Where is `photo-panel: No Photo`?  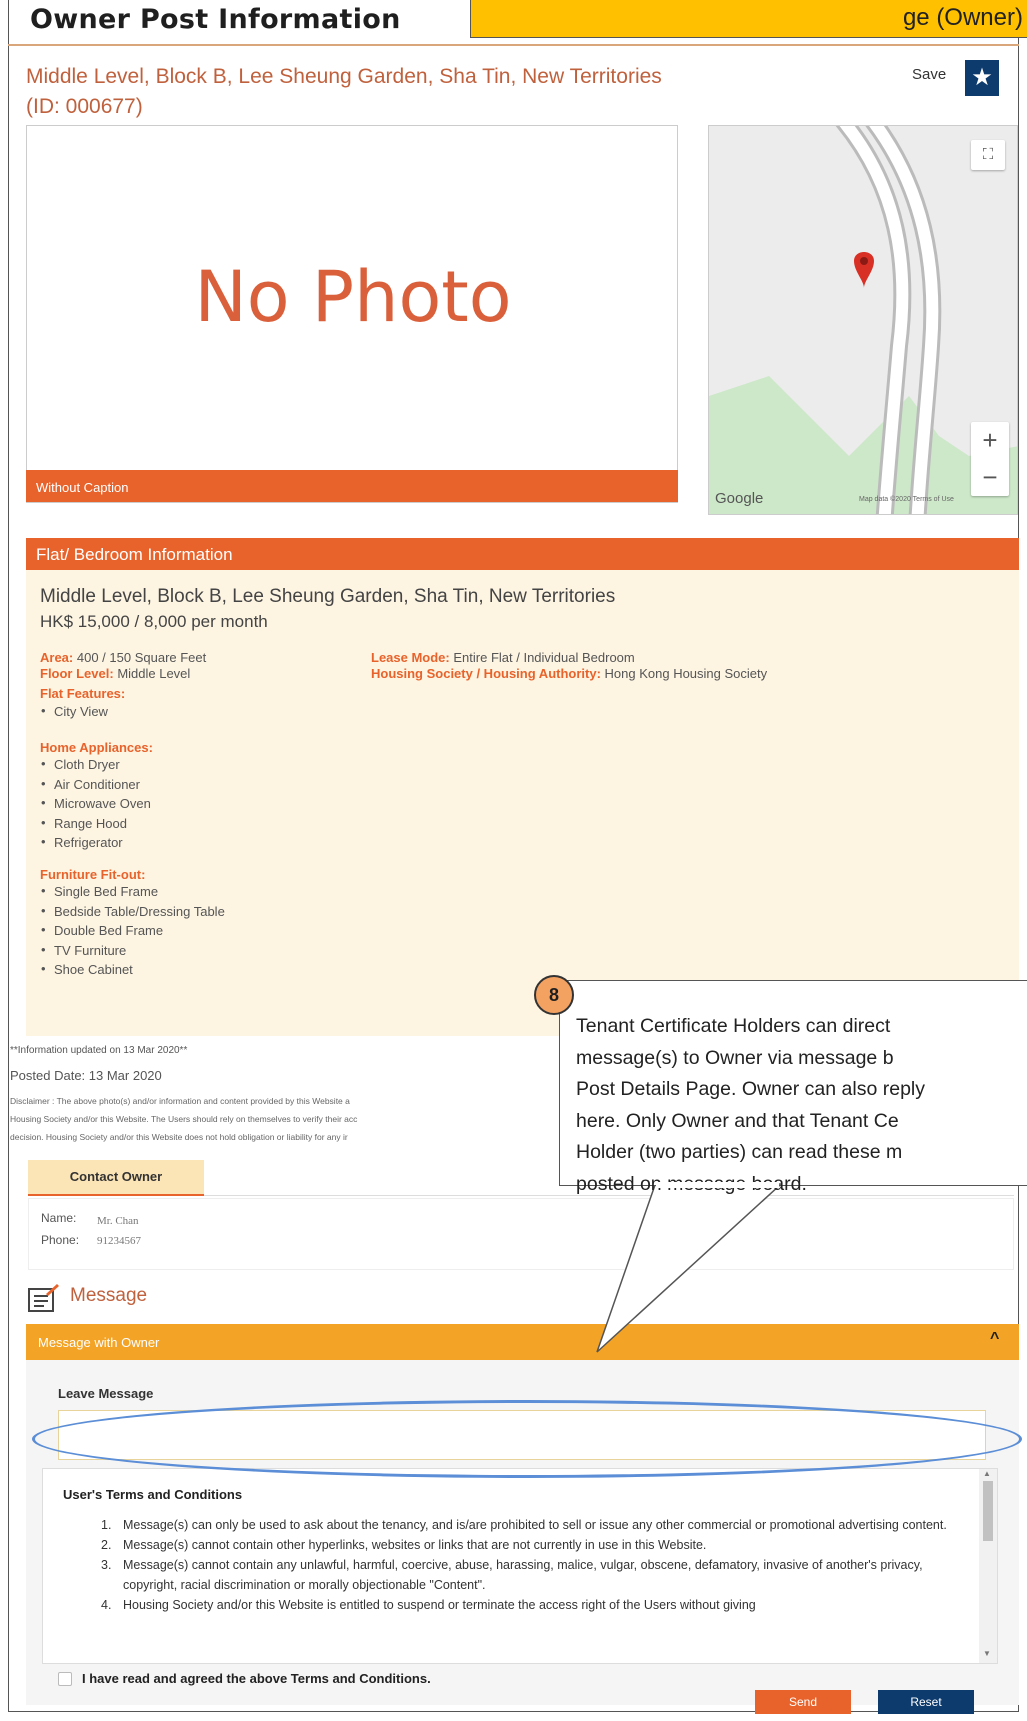
photo-panel: No Photo is located at coordinates (352, 314).